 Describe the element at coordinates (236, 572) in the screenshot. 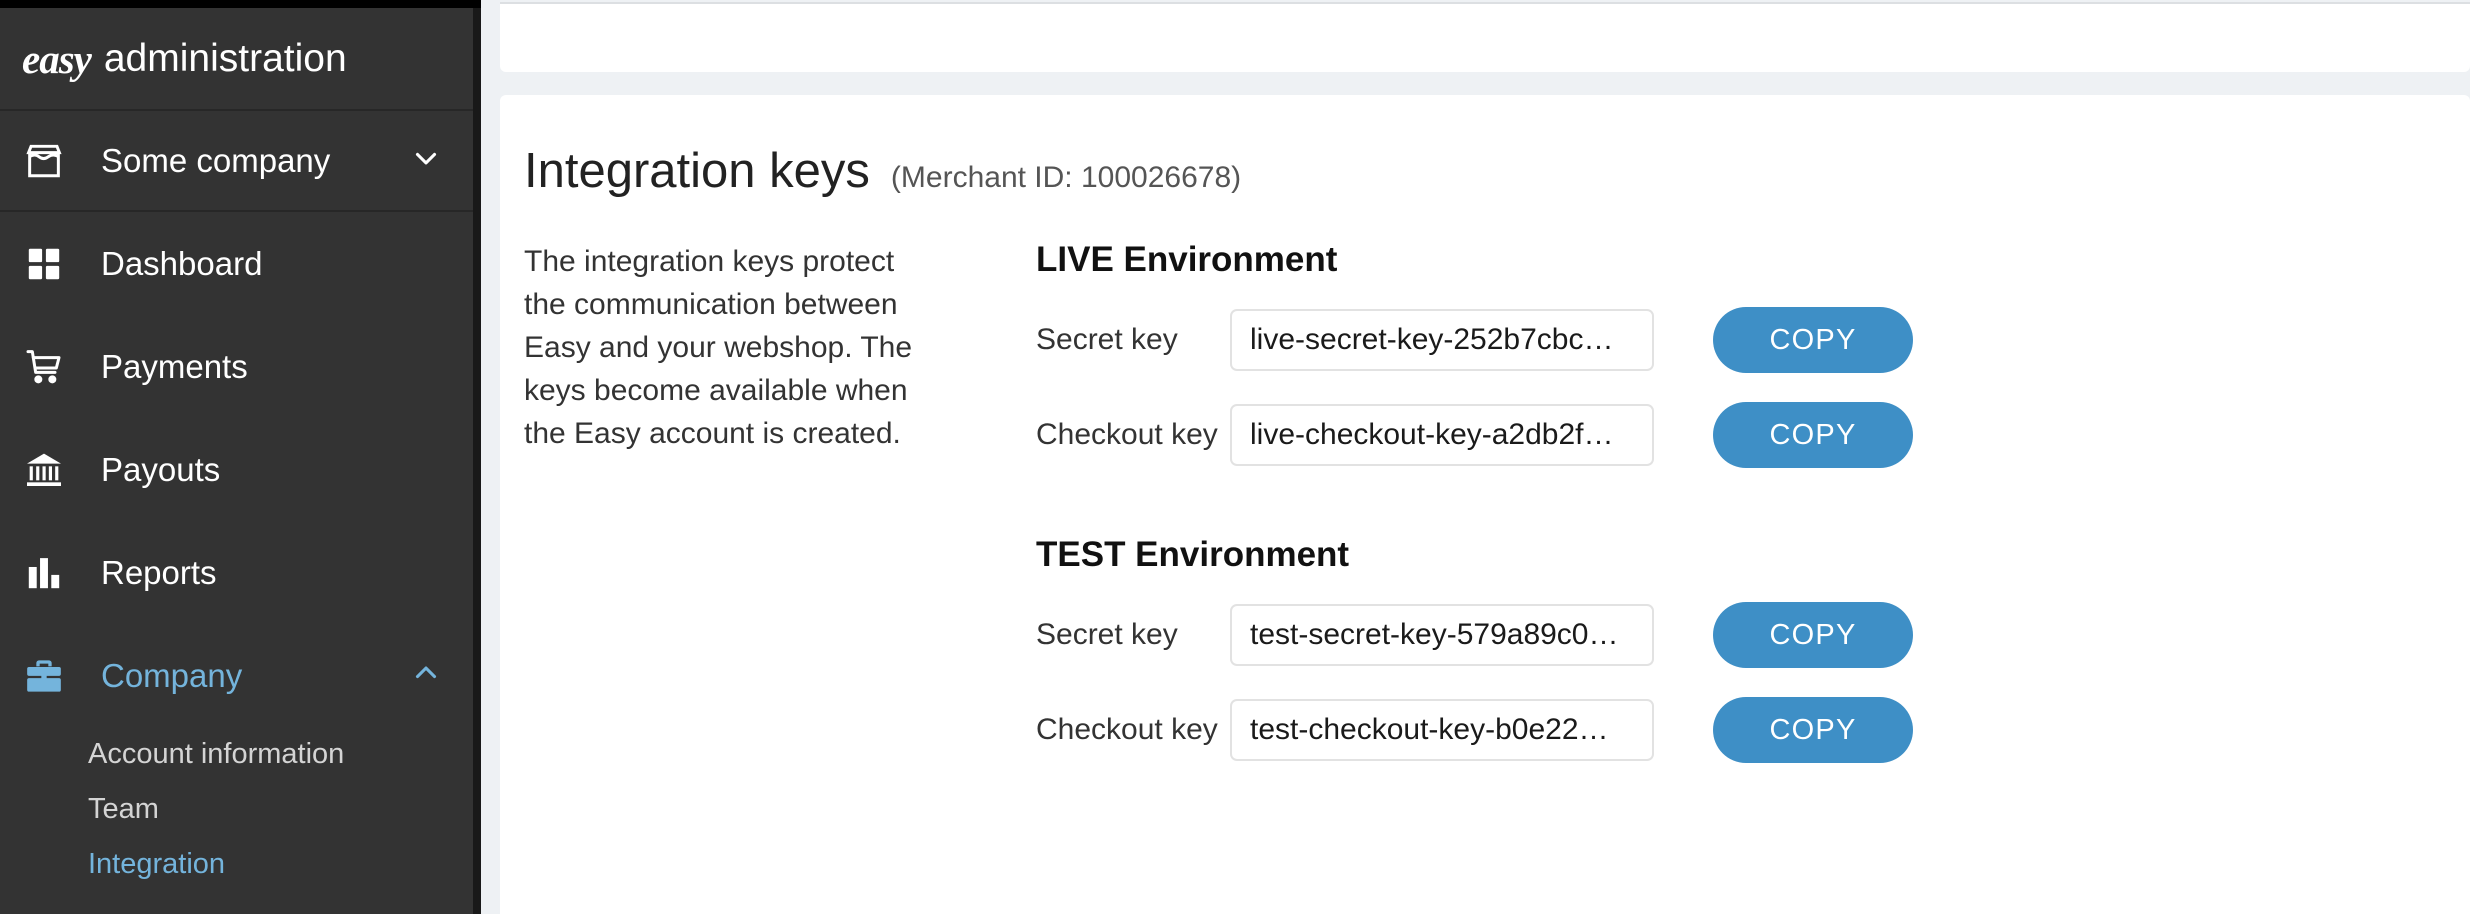

I see `sidebar-item-reports: Reports` at that location.